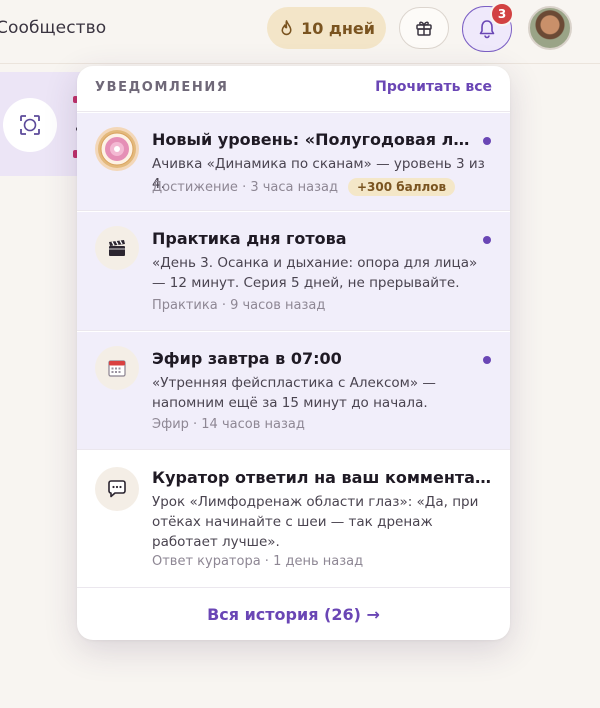 The height and width of the screenshot is (708, 600). I want to click on chat-bubble-icon, so click(117, 489).